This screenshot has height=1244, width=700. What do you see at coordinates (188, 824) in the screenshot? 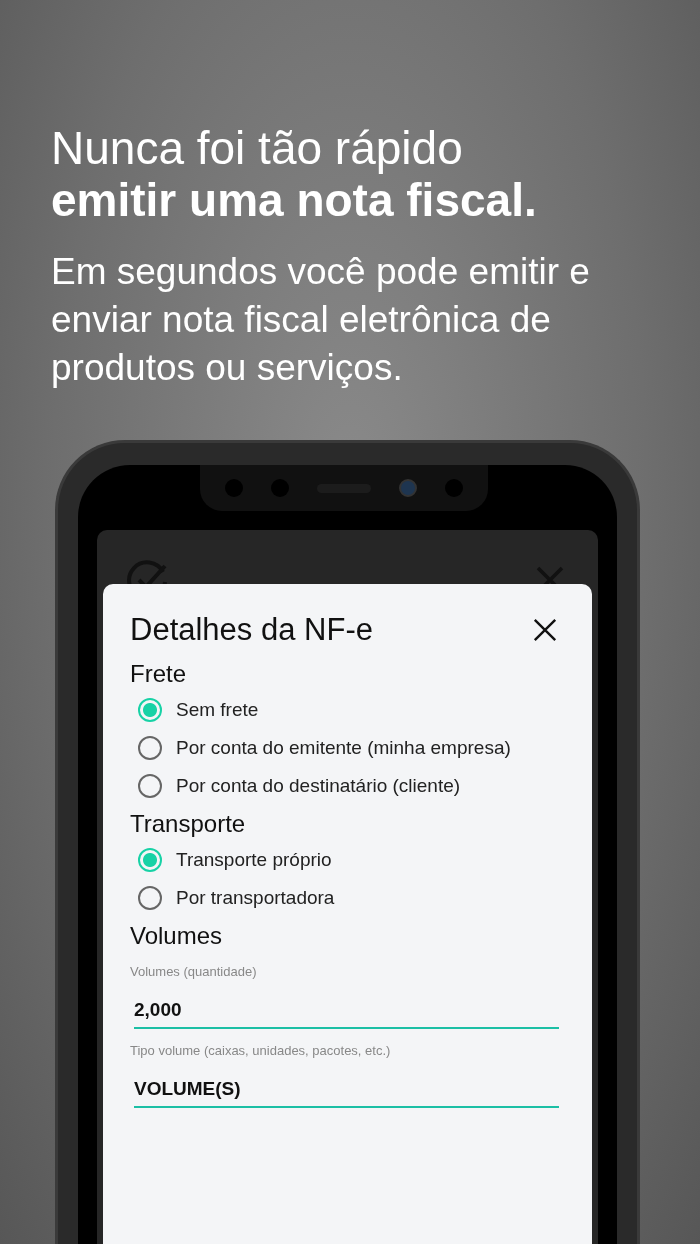
I see `section-title: Transporte` at bounding box center [188, 824].